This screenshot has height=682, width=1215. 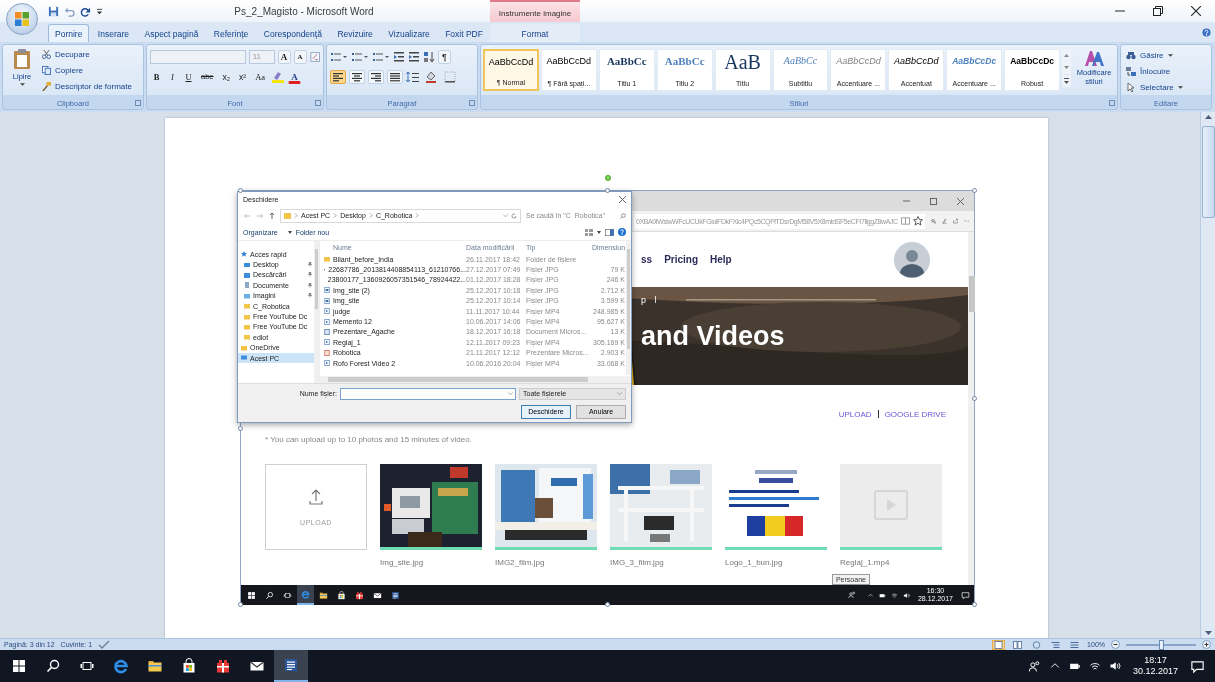 I want to click on nav-link: Help, so click(x=721, y=259).